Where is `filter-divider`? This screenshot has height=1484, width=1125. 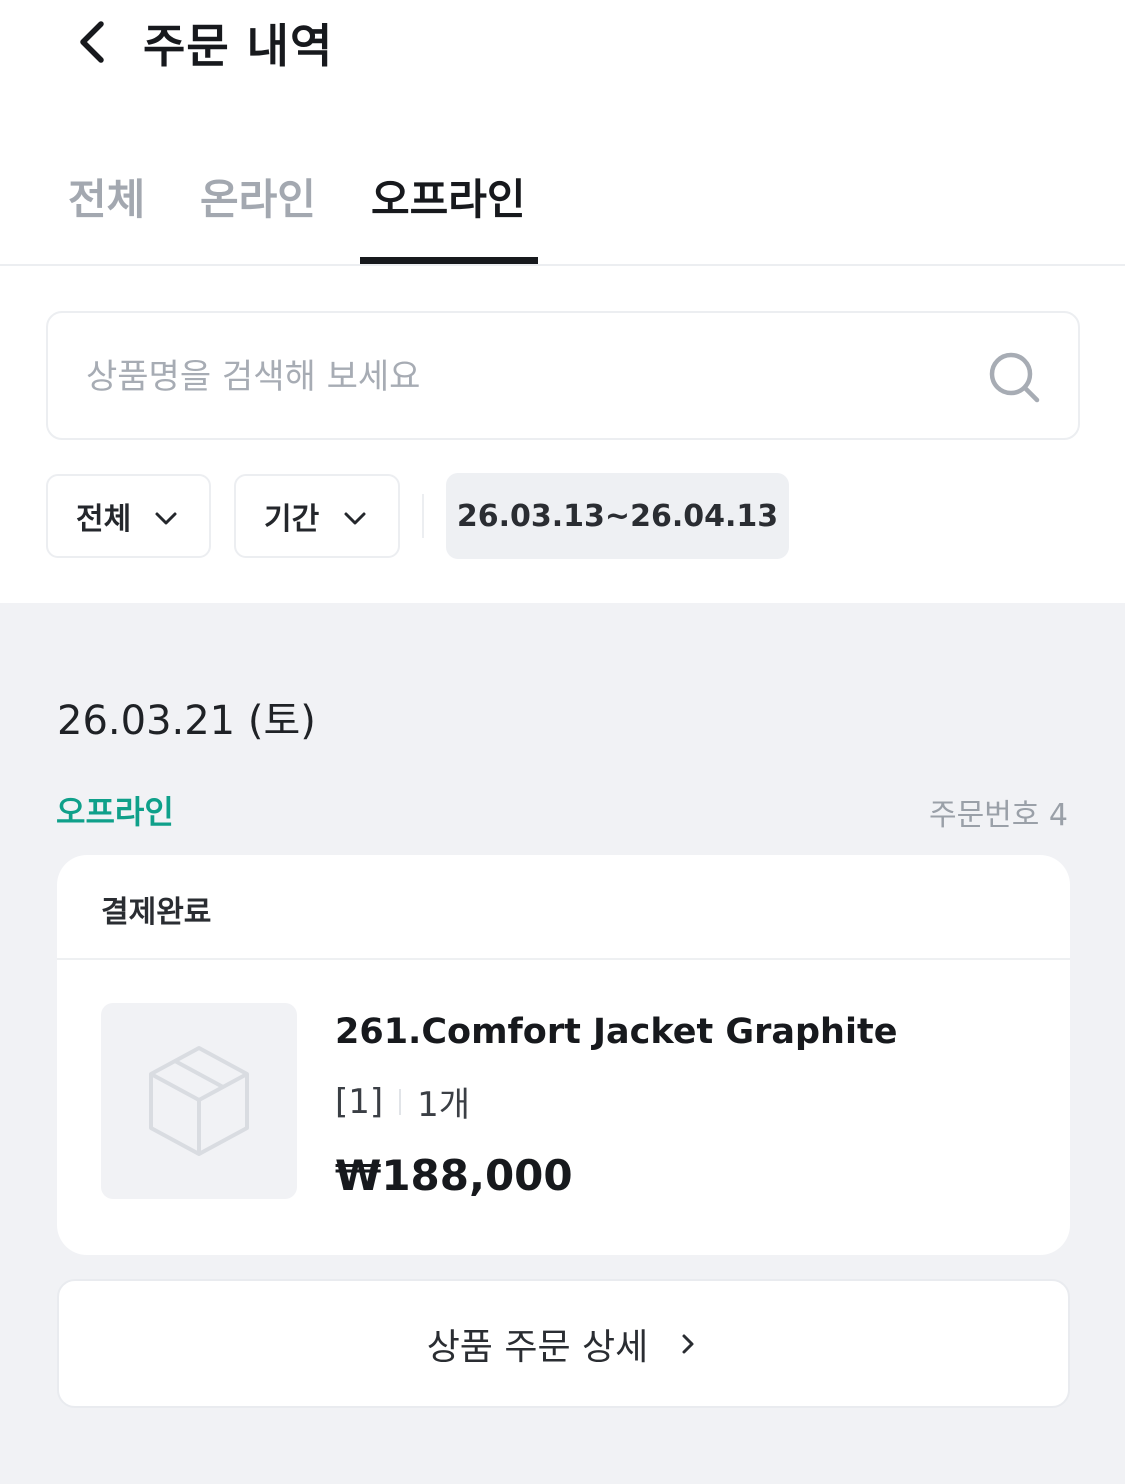
filter-divider is located at coordinates (423, 516).